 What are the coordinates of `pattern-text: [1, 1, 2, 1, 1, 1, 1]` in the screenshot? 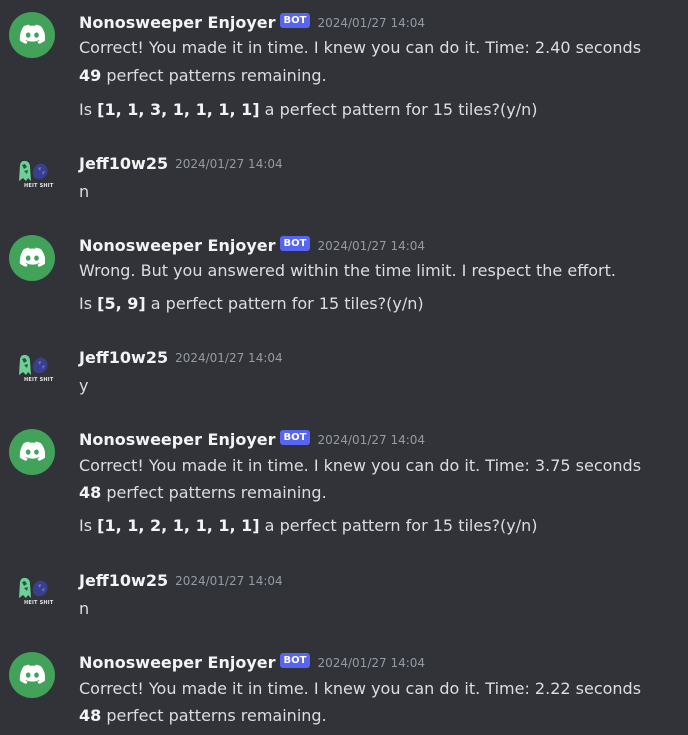 It's located at (178, 525).